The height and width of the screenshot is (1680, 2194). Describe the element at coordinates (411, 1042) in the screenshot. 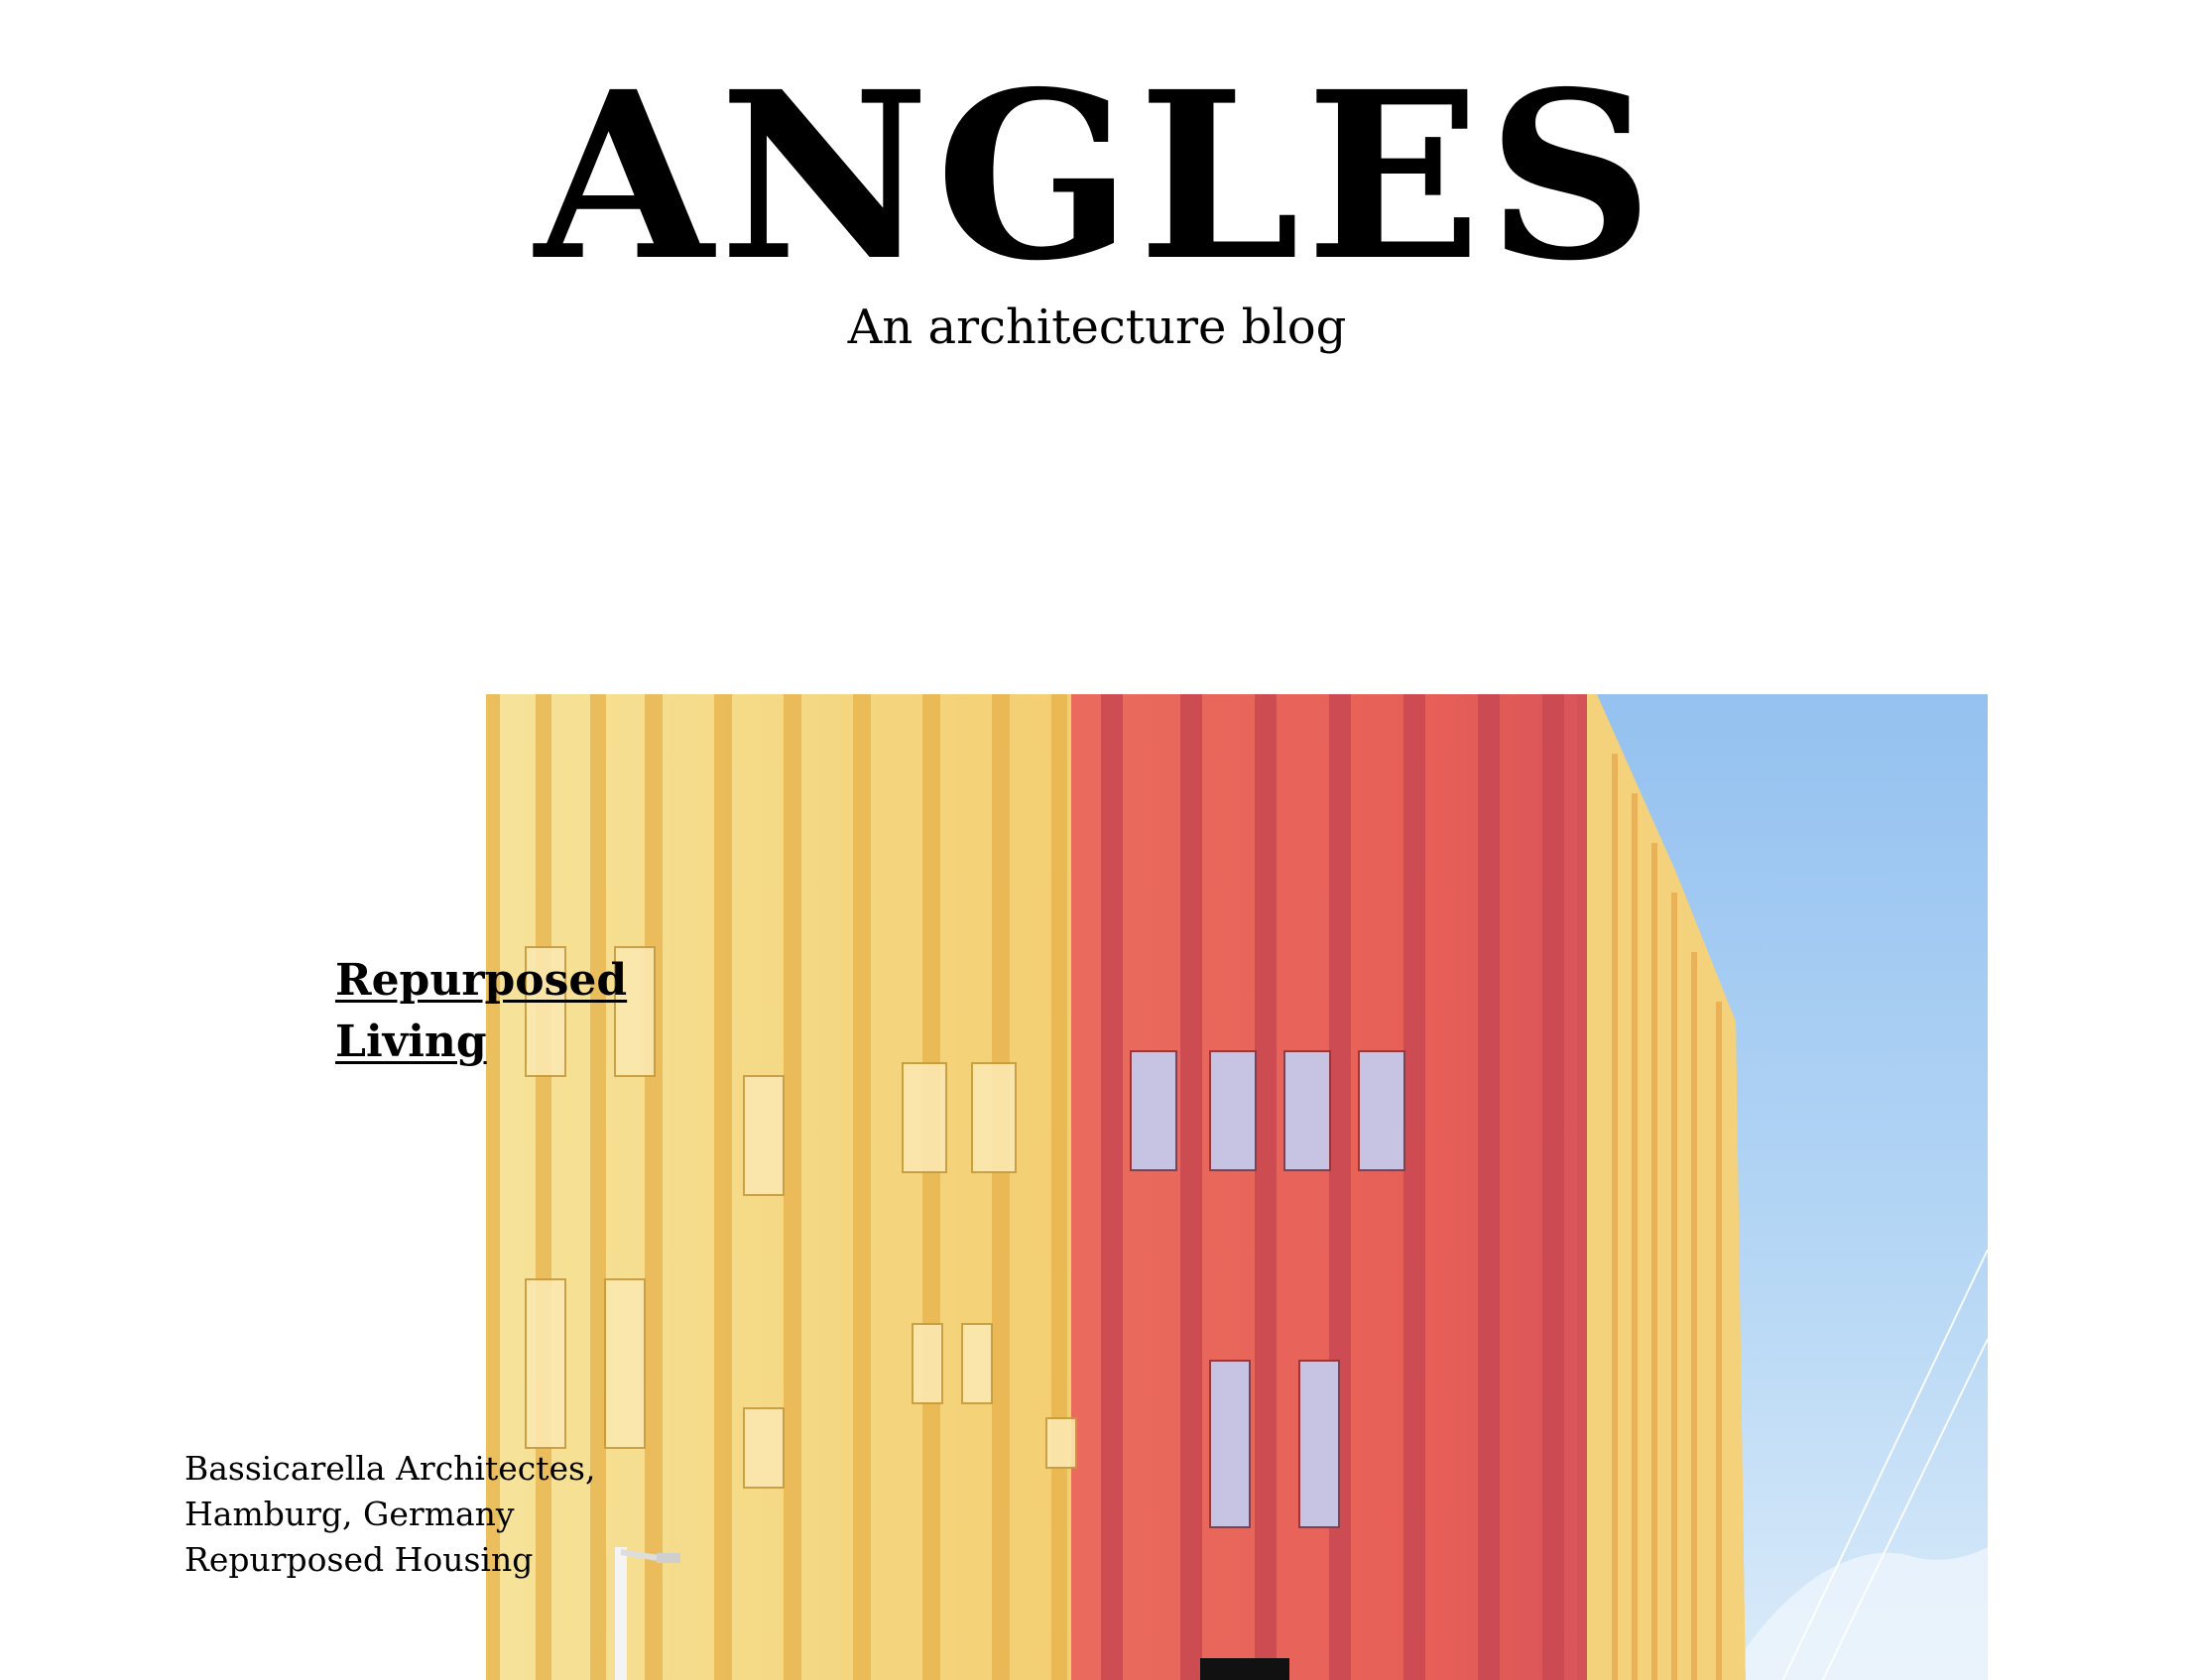

I see `featured-post-title-line-2: Living` at that location.